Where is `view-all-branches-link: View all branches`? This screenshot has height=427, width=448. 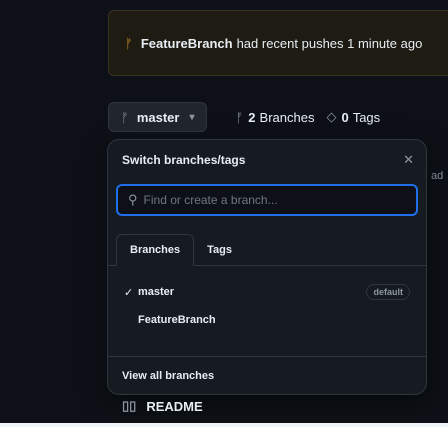 view-all-branches-link: View all branches is located at coordinates (267, 375).